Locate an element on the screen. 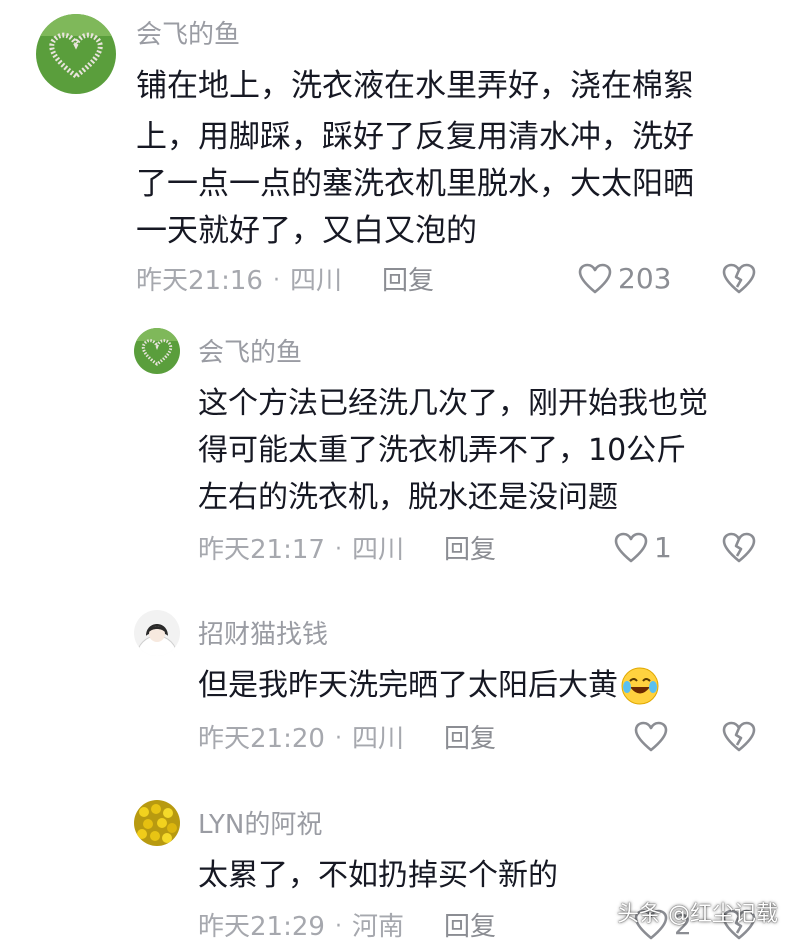 This screenshot has height=942, width=800. comment-time: 昨天21:20 is located at coordinates (261, 739).